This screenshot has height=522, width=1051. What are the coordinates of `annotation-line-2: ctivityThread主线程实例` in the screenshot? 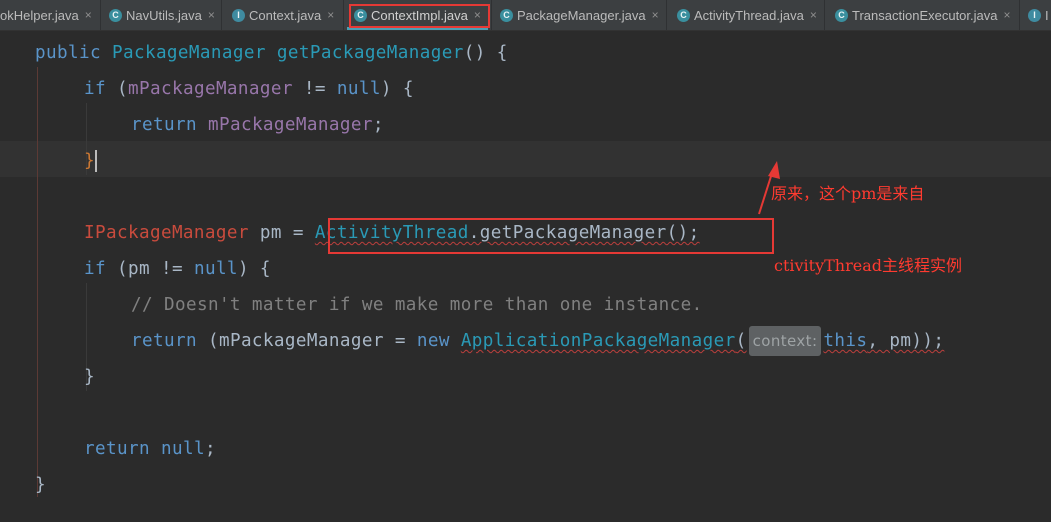 It's located at (868, 265).